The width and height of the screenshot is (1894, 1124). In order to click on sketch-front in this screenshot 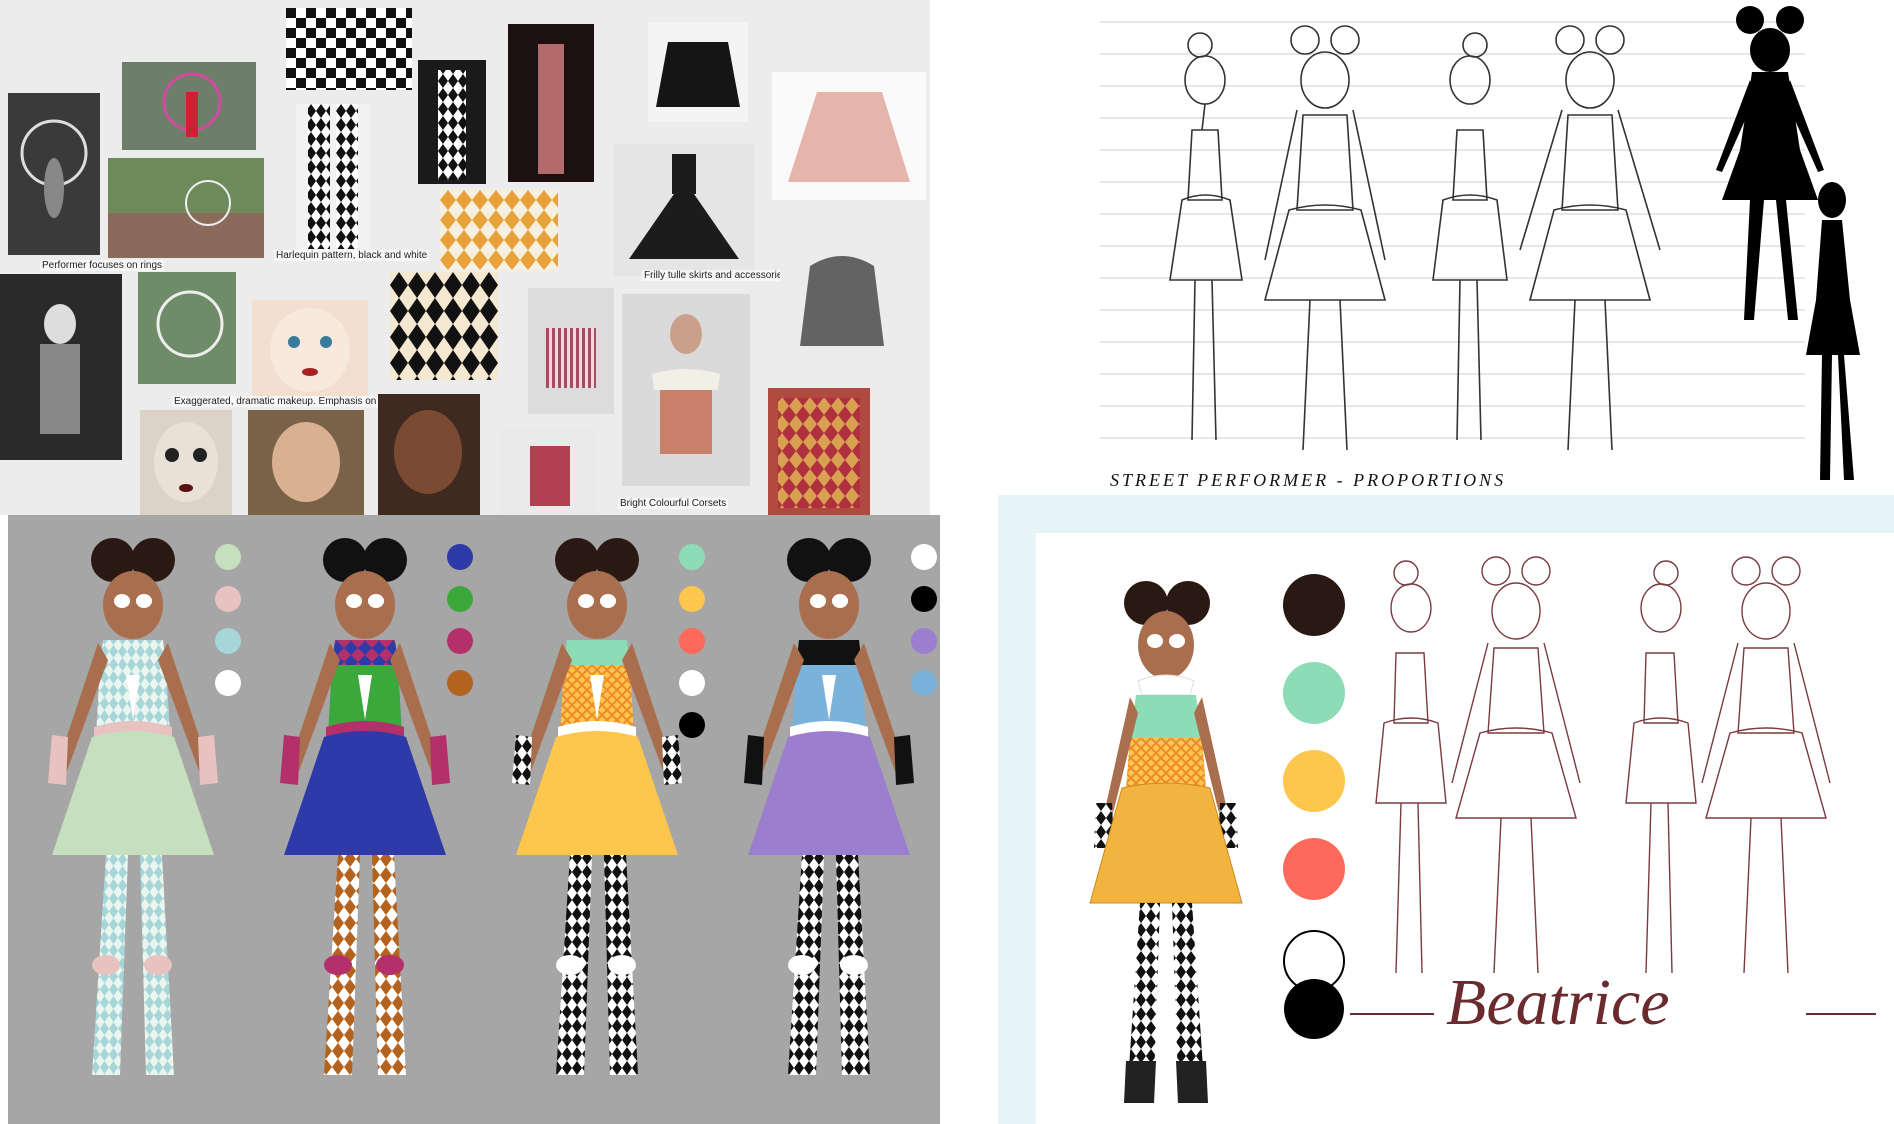, I will do `click(1590, 238)`.